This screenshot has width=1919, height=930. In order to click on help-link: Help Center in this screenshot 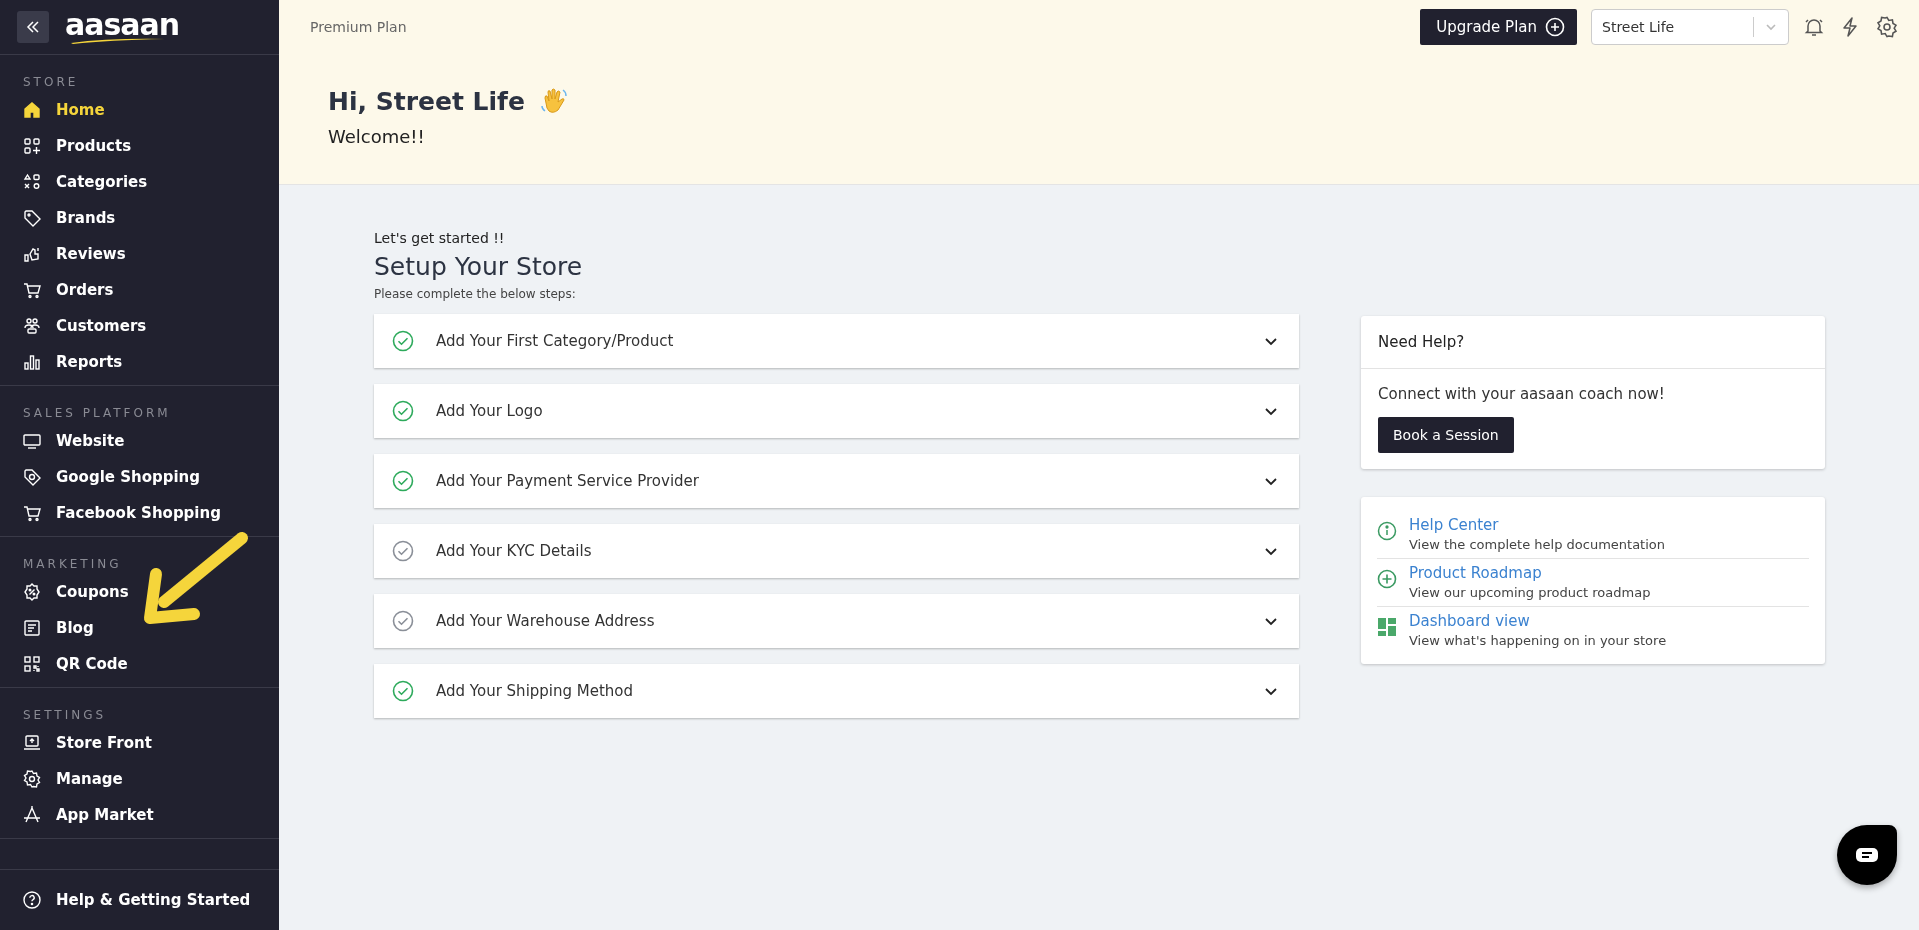, I will do `click(1537, 525)`.